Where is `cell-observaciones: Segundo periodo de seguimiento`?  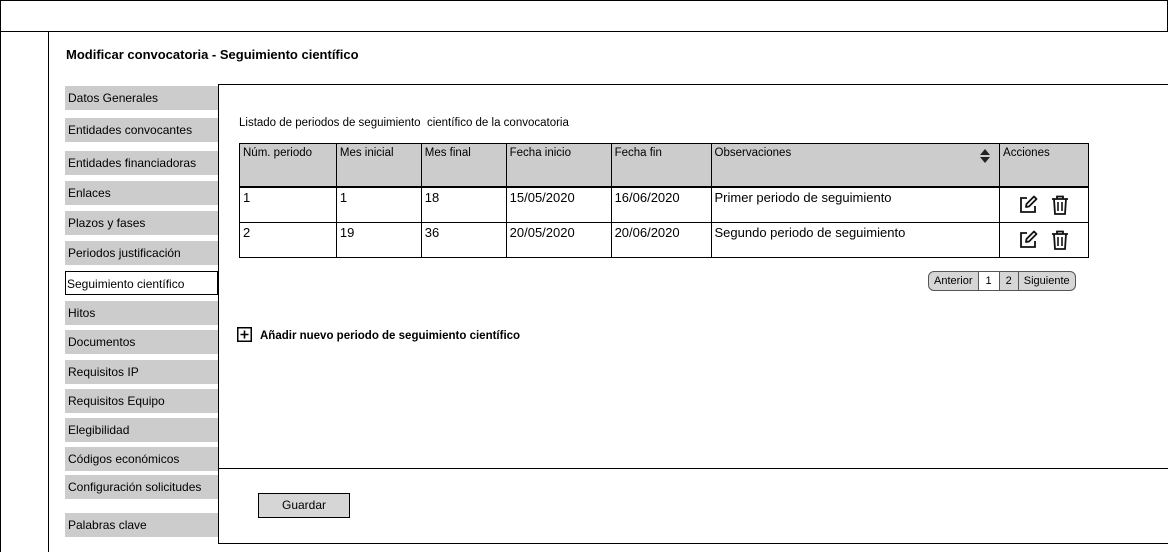 cell-observaciones: Segundo periodo de seguimiento is located at coordinates (855, 240).